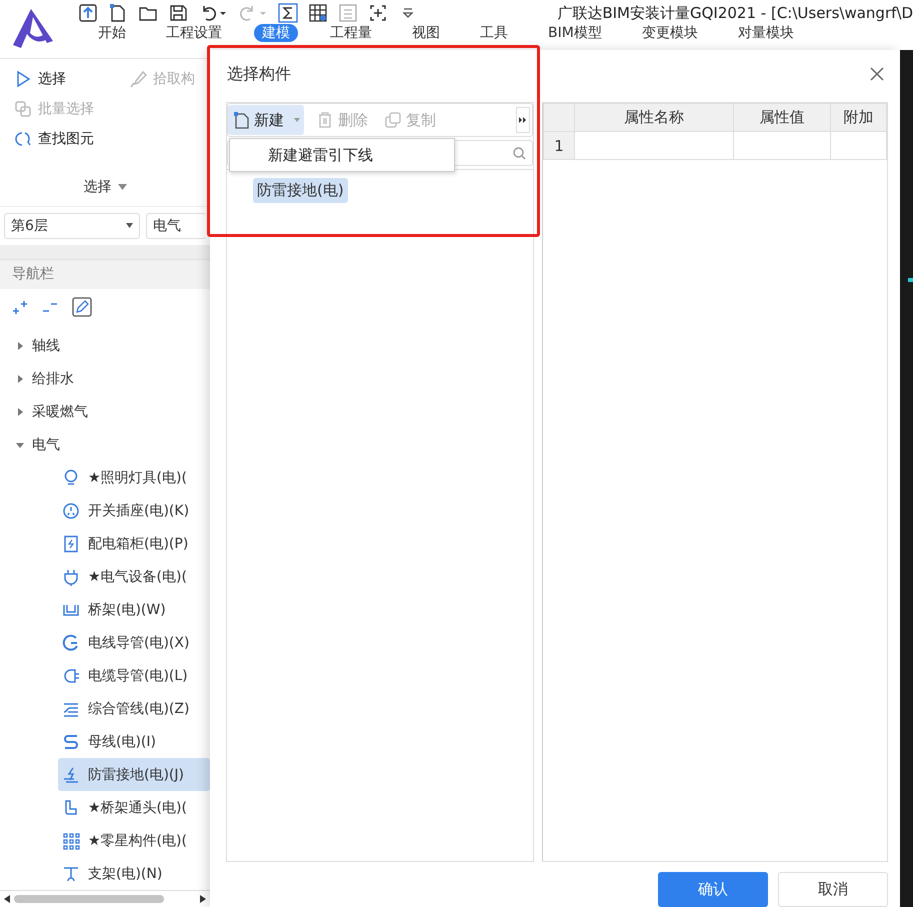 The width and height of the screenshot is (913, 907). What do you see at coordinates (134, 807) in the screenshot?
I see `tree-item: ★桥架通头(电)(` at bounding box center [134, 807].